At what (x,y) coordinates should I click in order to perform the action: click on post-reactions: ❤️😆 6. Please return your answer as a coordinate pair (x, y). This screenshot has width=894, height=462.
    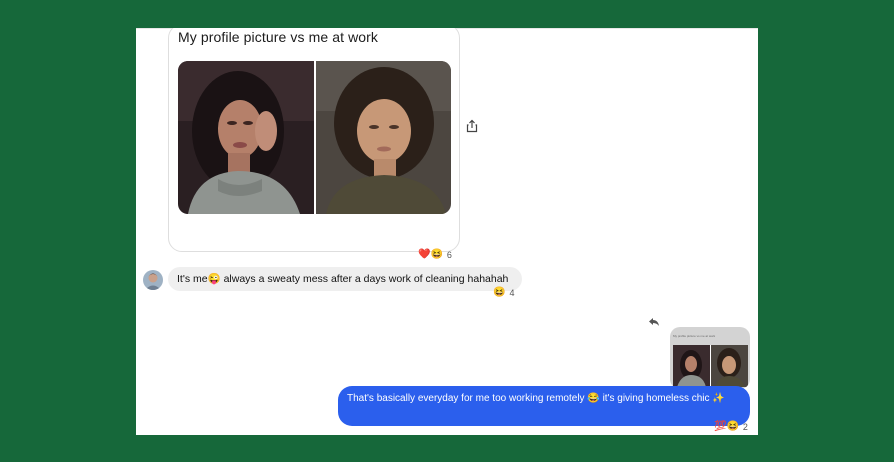
    Looking at the image, I should click on (435, 255).